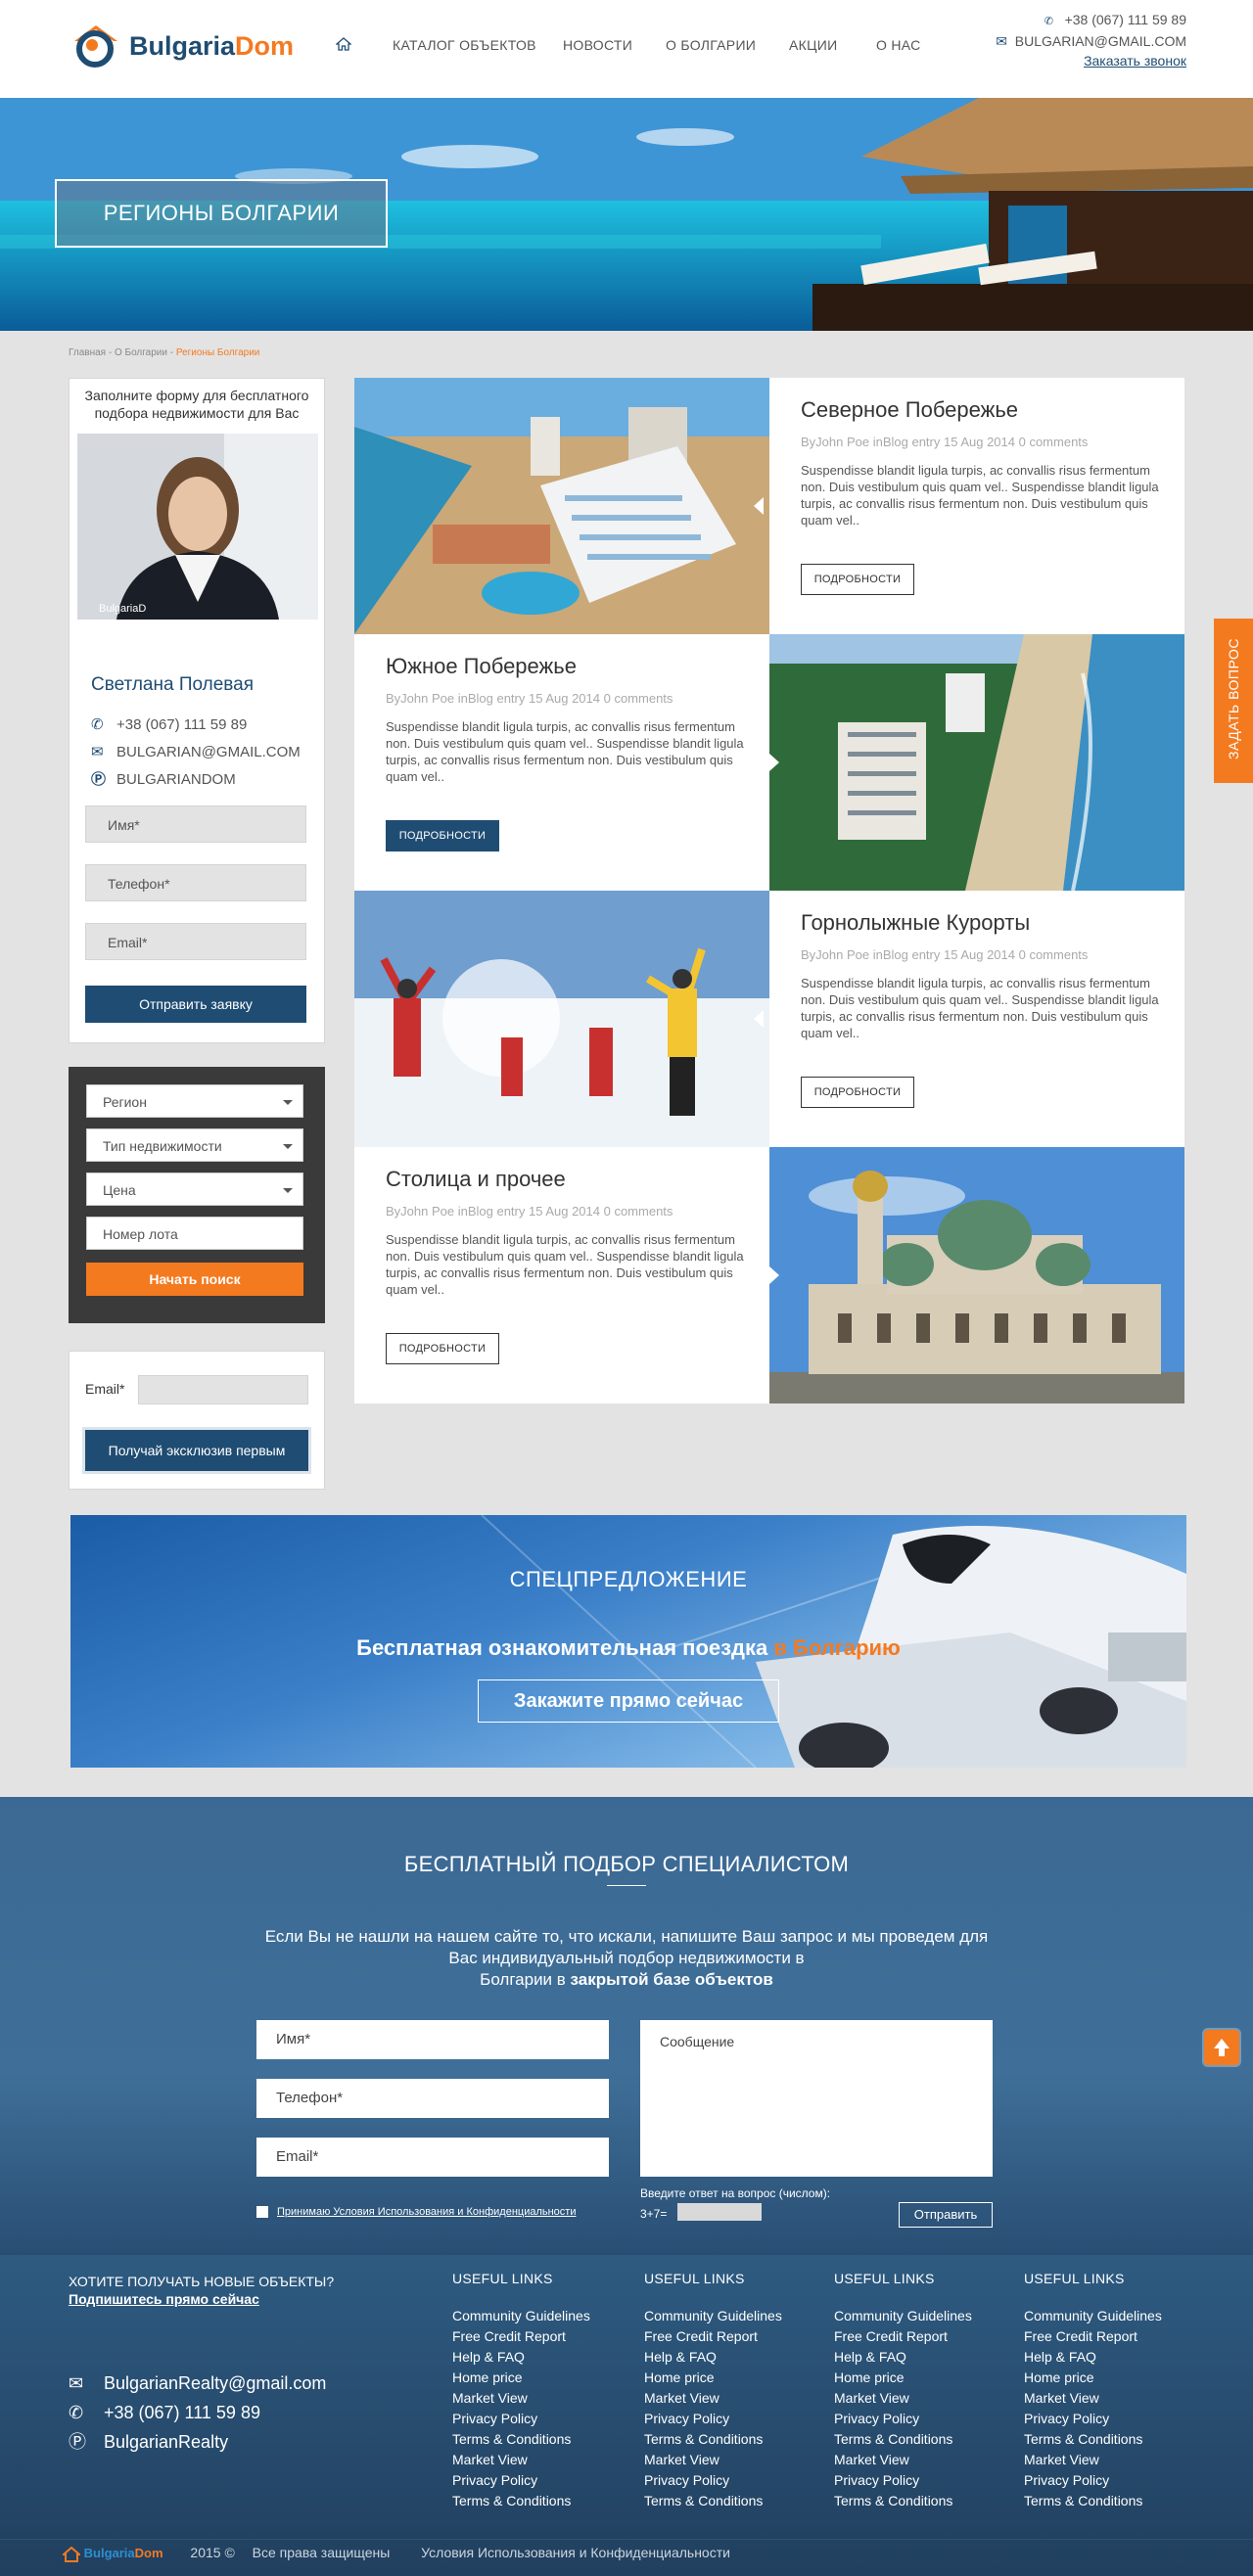 Image resolution: width=1253 pixels, height=2576 pixels. What do you see at coordinates (813, 45) in the screenshot?
I see `nav-promotions: АКЦИИ` at bounding box center [813, 45].